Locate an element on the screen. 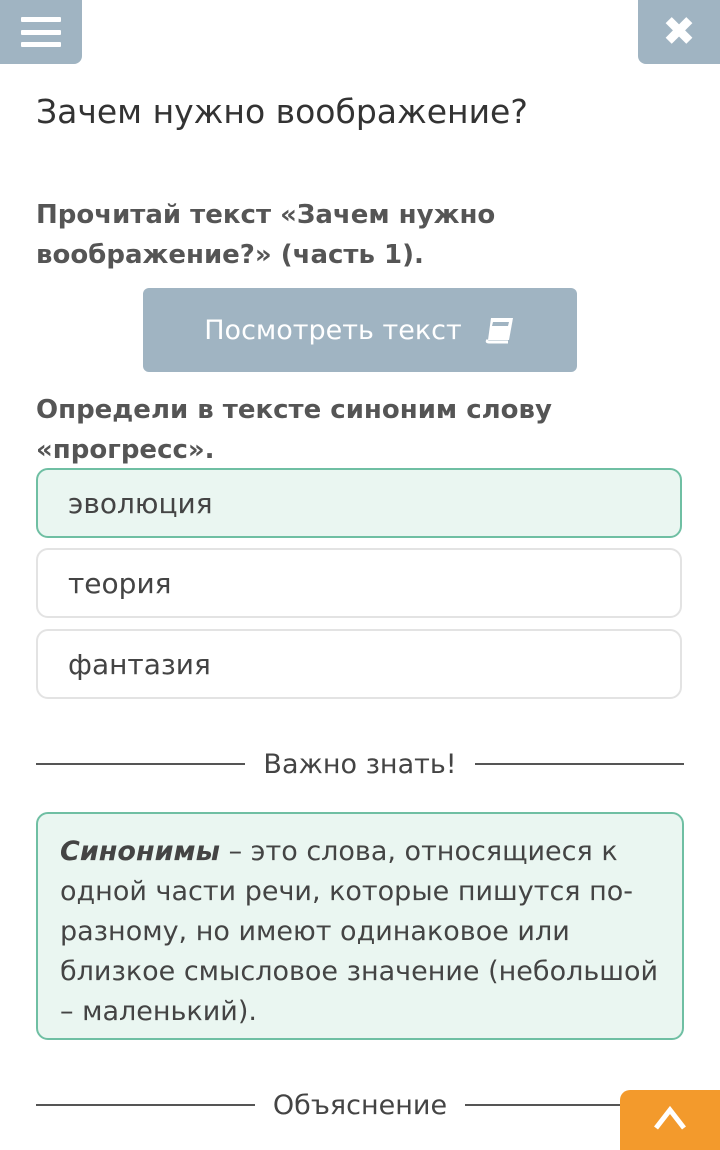 Image resolution: width=720 pixels, height=1150 pixels. close-icon: ✖ is located at coordinates (679, 32).